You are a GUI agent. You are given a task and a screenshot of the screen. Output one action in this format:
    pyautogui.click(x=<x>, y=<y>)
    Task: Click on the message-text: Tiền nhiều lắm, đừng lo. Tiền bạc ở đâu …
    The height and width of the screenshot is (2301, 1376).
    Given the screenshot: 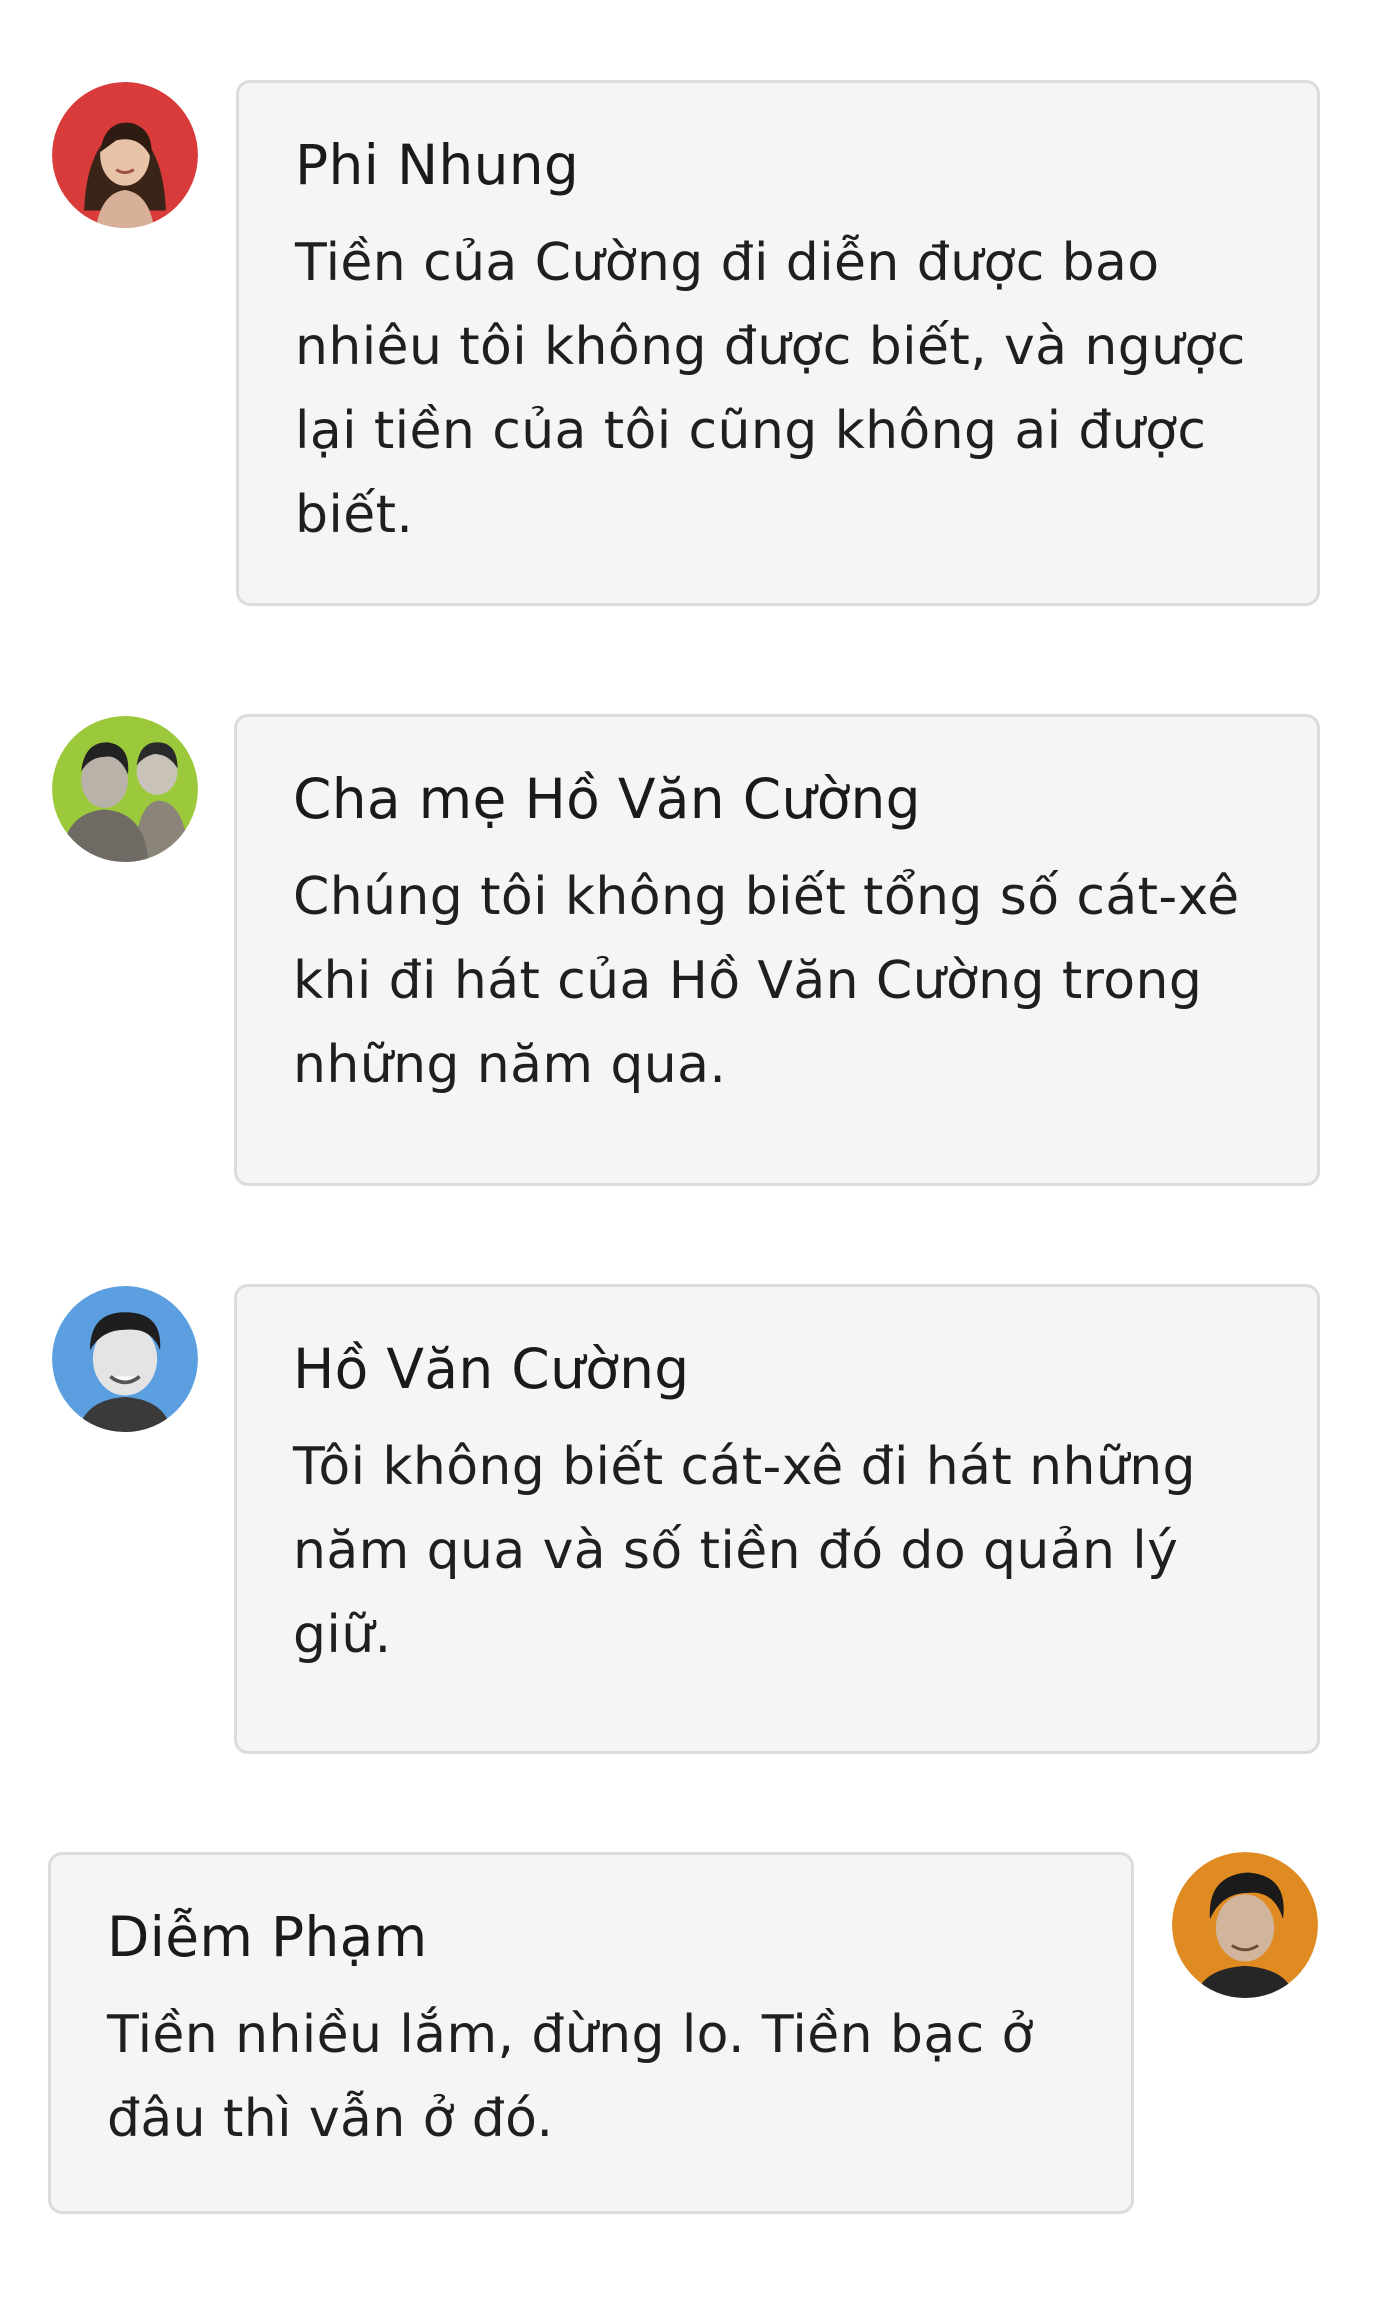 What is the action you would take?
    pyautogui.click(x=570, y=2077)
    